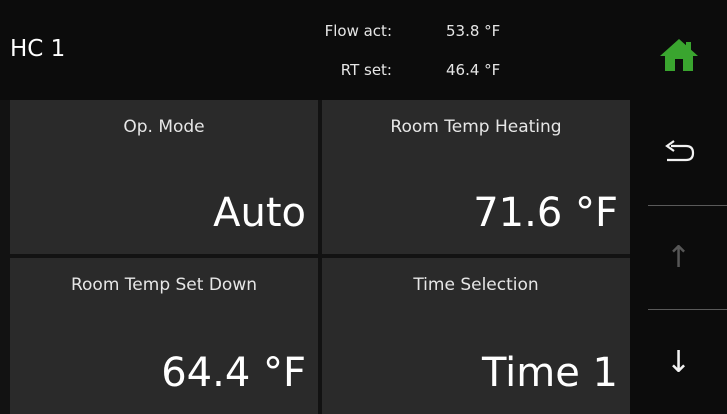  I want to click on tile-value: Time 1, so click(549, 373).